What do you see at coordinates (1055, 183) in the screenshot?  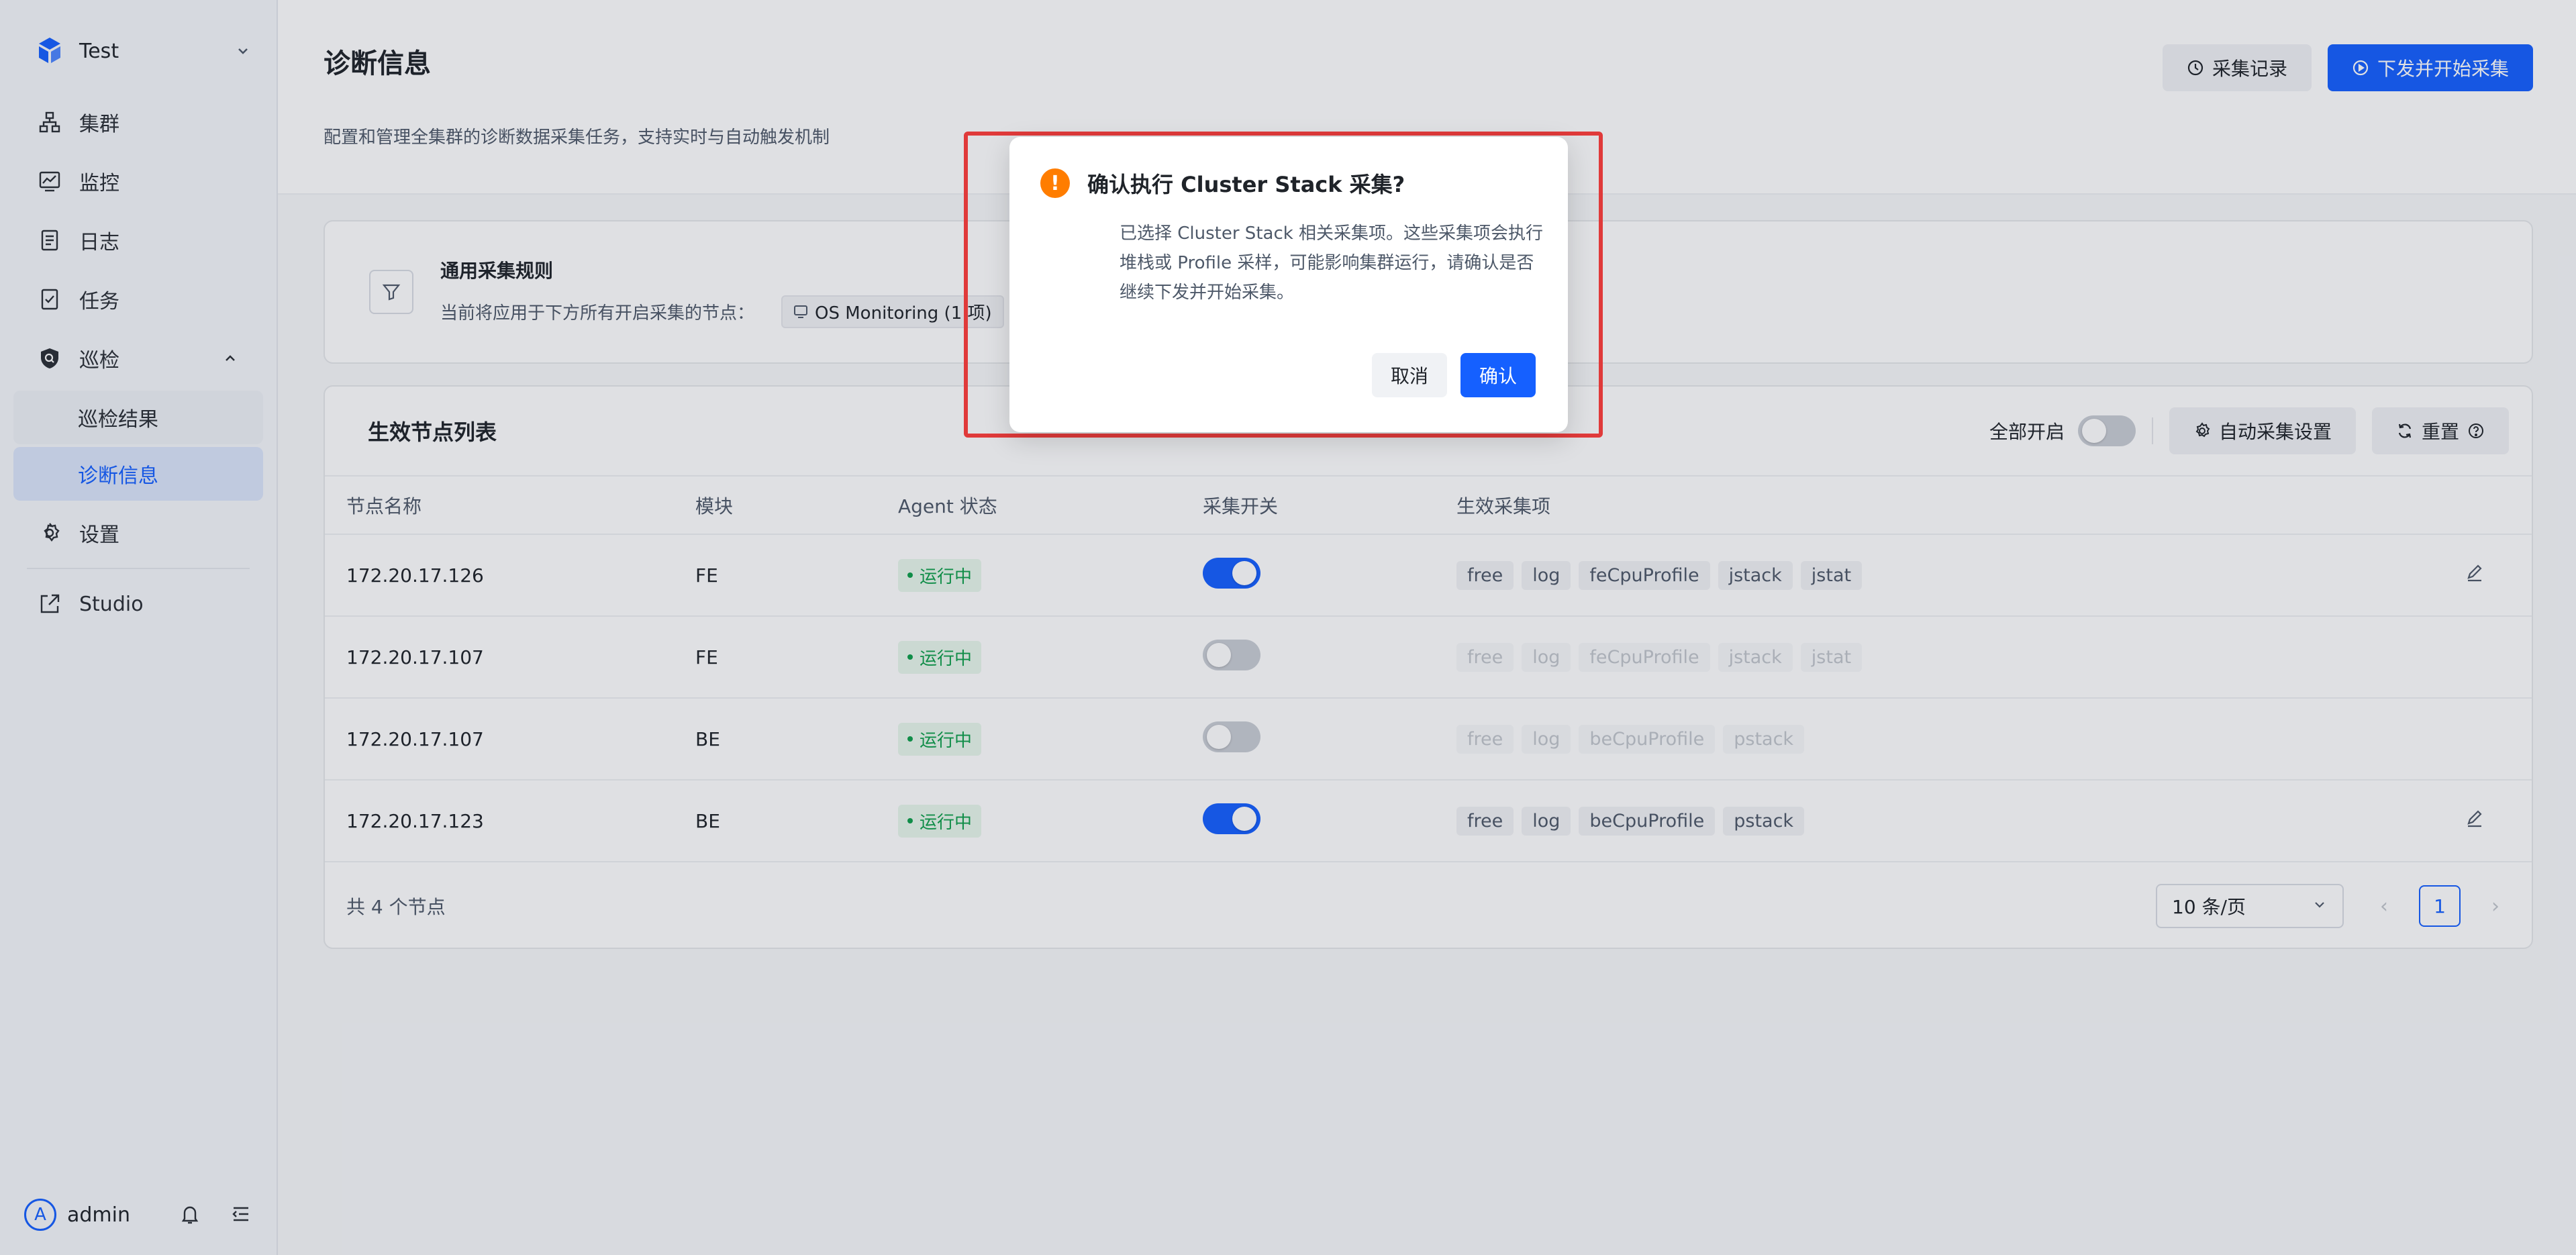 I see `warning-icon: !` at bounding box center [1055, 183].